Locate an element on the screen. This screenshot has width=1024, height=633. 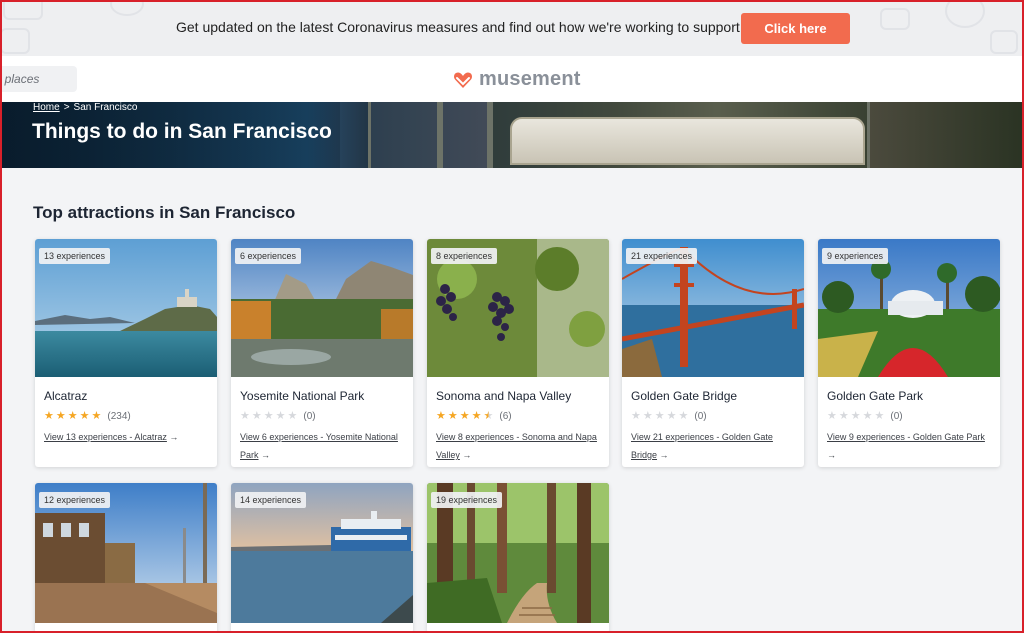
musement-logo: musement is located at coordinates (517, 79).